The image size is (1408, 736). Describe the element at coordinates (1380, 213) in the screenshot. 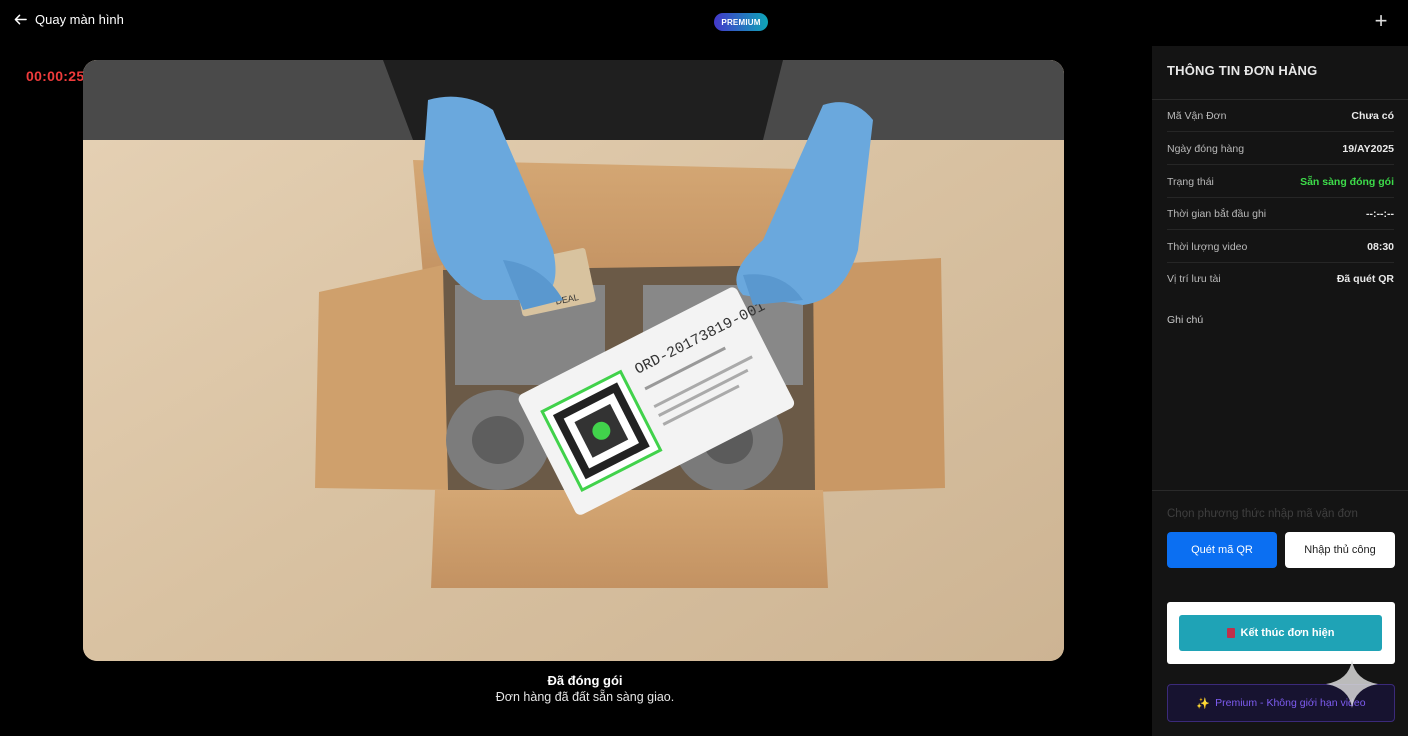

I see `info-value: --:--:--` at that location.